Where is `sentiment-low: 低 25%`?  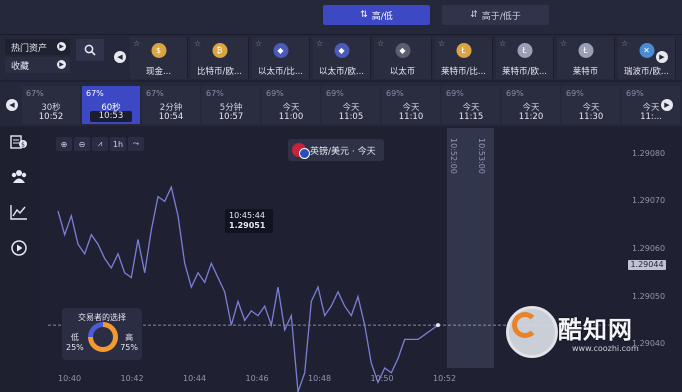
sentiment-low: 低 25% is located at coordinates (75, 342).